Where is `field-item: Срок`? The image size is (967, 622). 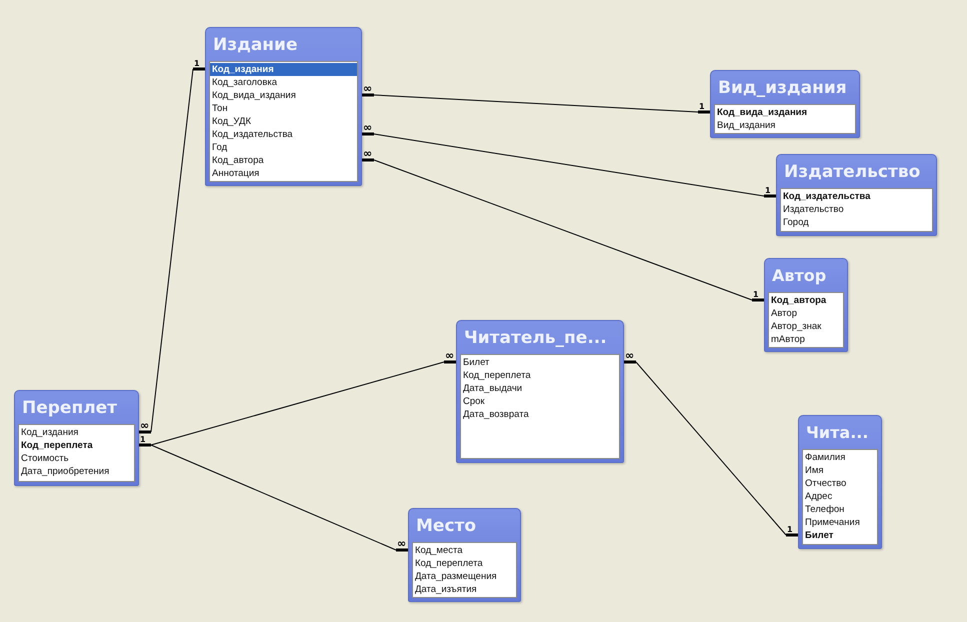
field-item: Срок is located at coordinates (540, 401).